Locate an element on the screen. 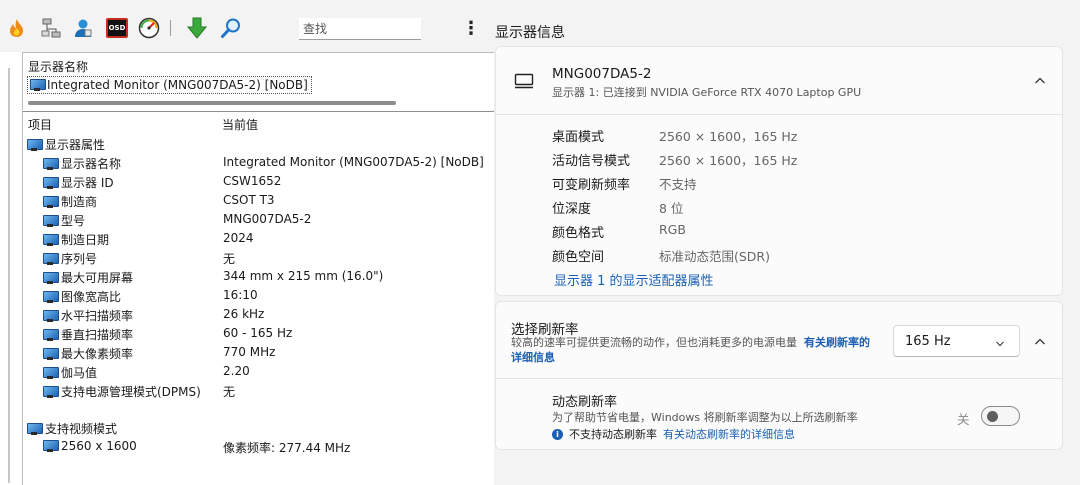 This screenshot has height=485, width=1080. row-key: 伽马值 is located at coordinates (79, 373).